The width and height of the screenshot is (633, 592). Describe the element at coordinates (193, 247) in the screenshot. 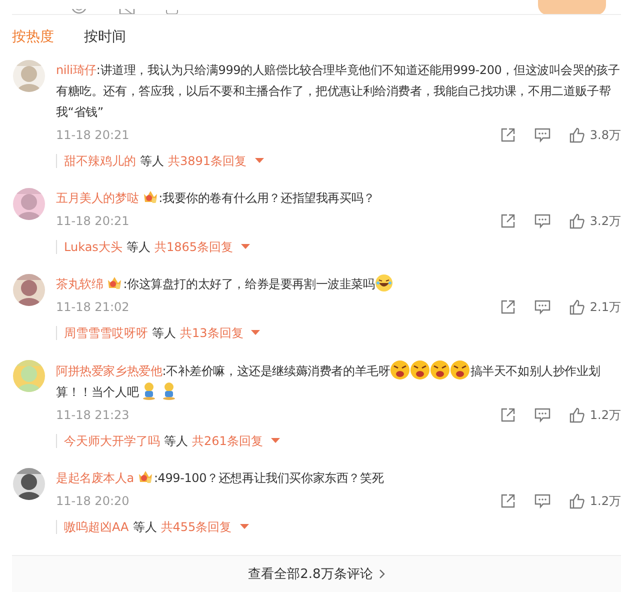

I see `reply-count-link: 共1865条回复` at that location.